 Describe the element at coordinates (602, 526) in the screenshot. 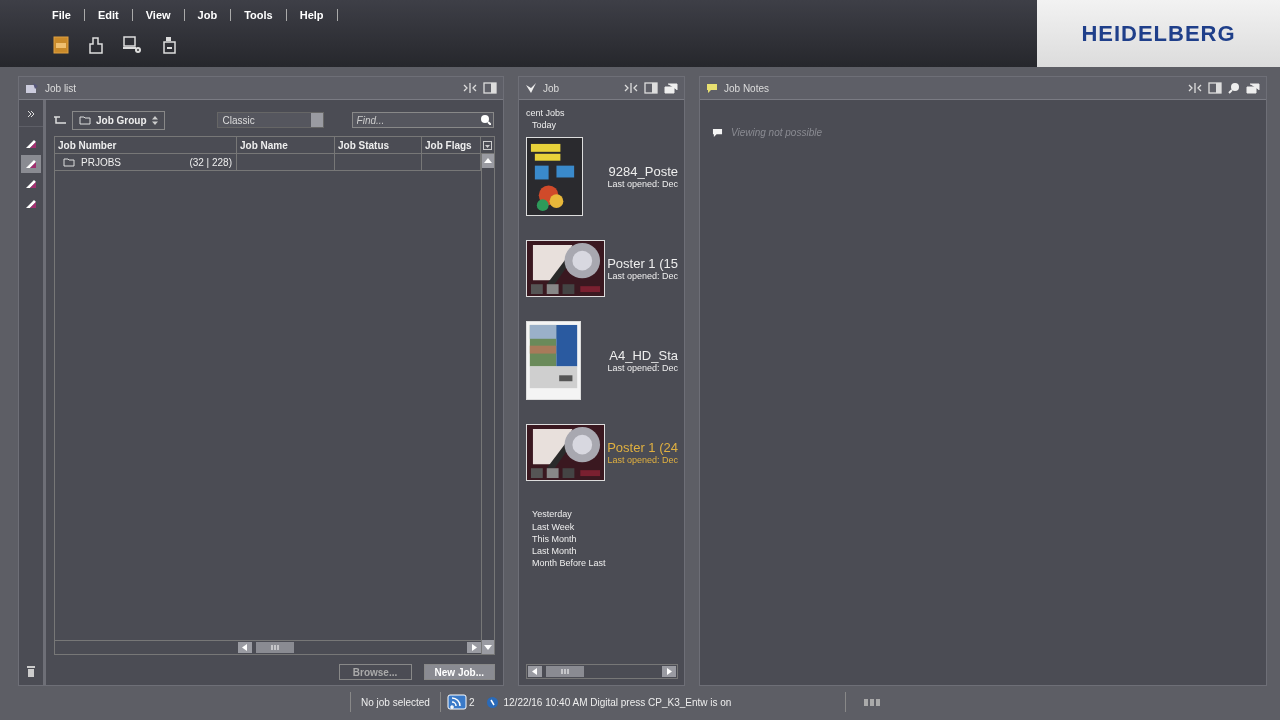

I see `period-heading: Last Week` at that location.